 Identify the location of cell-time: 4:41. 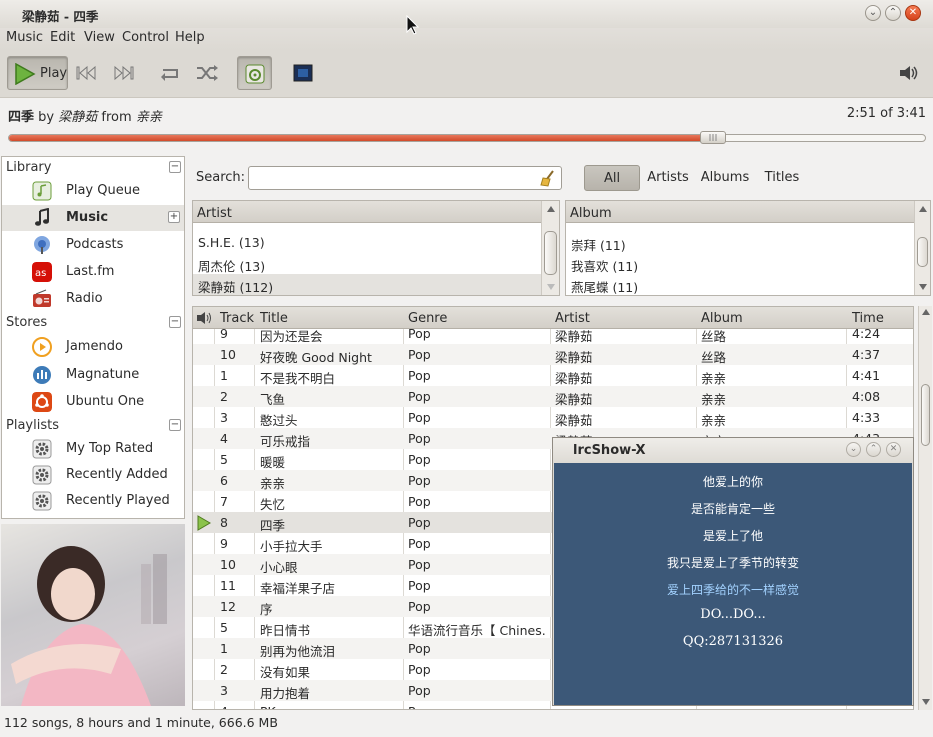
(866, 375).